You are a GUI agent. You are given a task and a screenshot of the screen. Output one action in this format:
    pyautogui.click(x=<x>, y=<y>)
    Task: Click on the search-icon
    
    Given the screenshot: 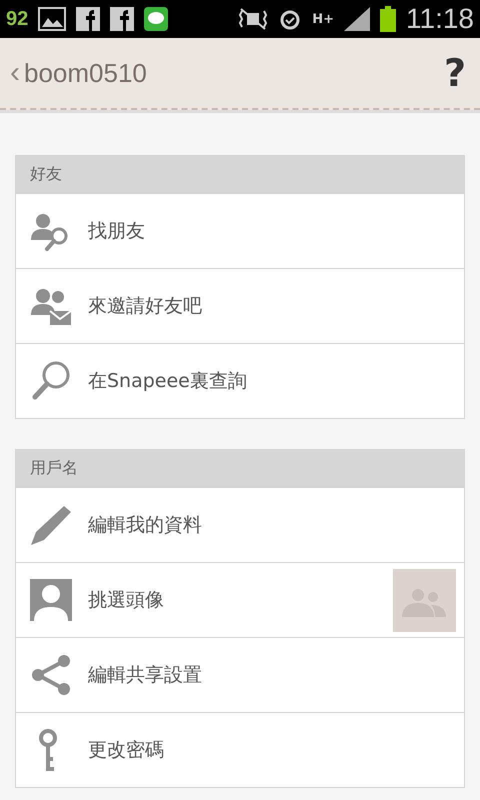 What is the action you would take?
    pyautogui.click(x=51, y=381)
    